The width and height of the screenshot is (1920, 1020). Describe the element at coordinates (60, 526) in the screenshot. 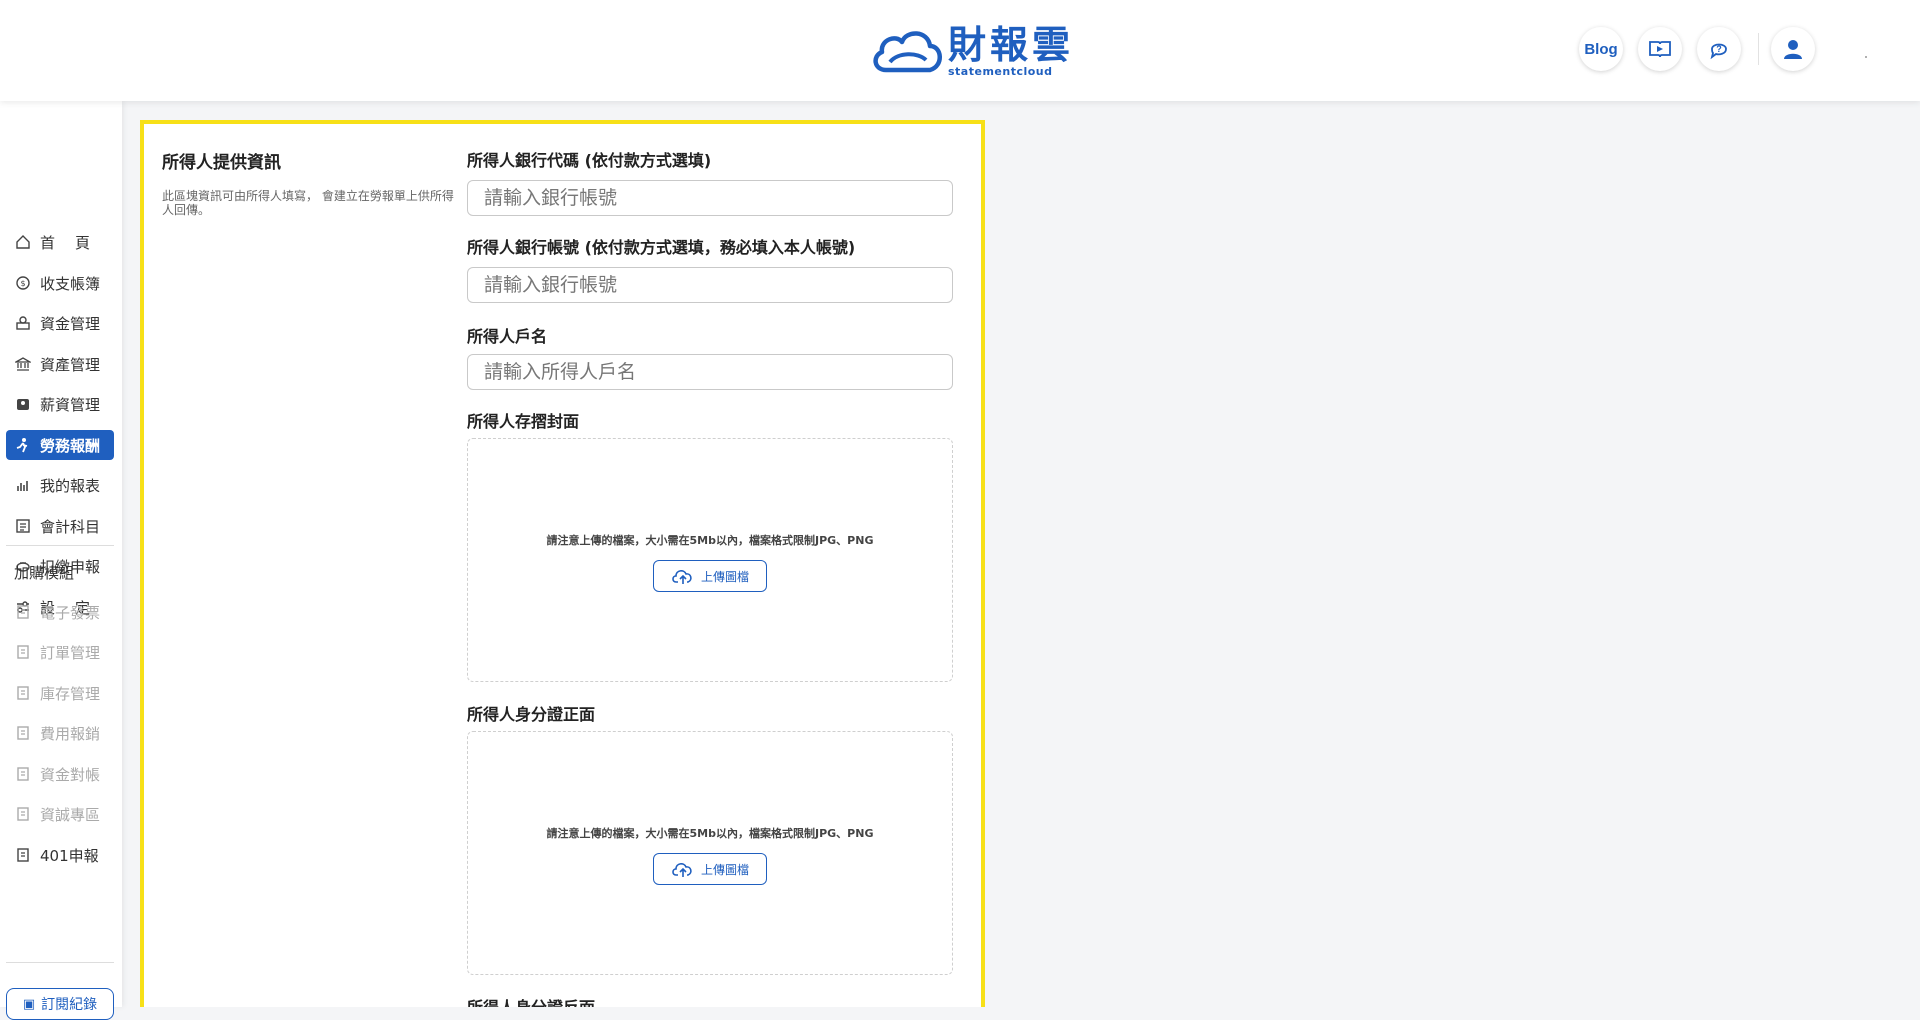

I see `sidebar-item-accounts: 會計科目` at that location.